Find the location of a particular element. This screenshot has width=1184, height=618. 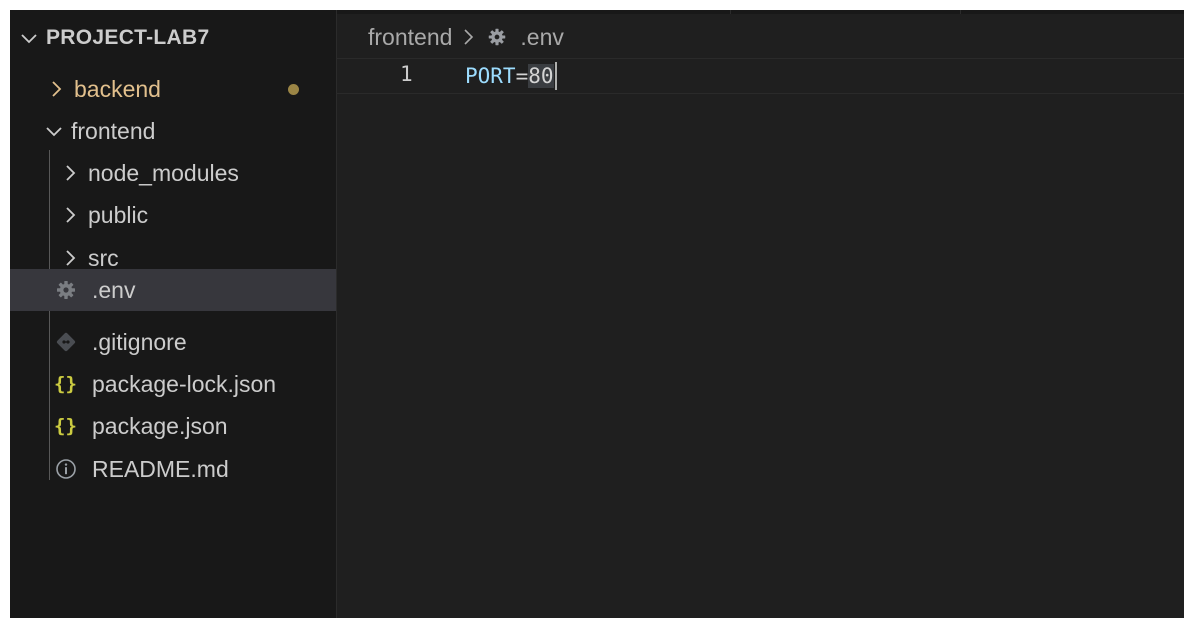

breadcrumb-file: .env is located at coordinates (541, 37).